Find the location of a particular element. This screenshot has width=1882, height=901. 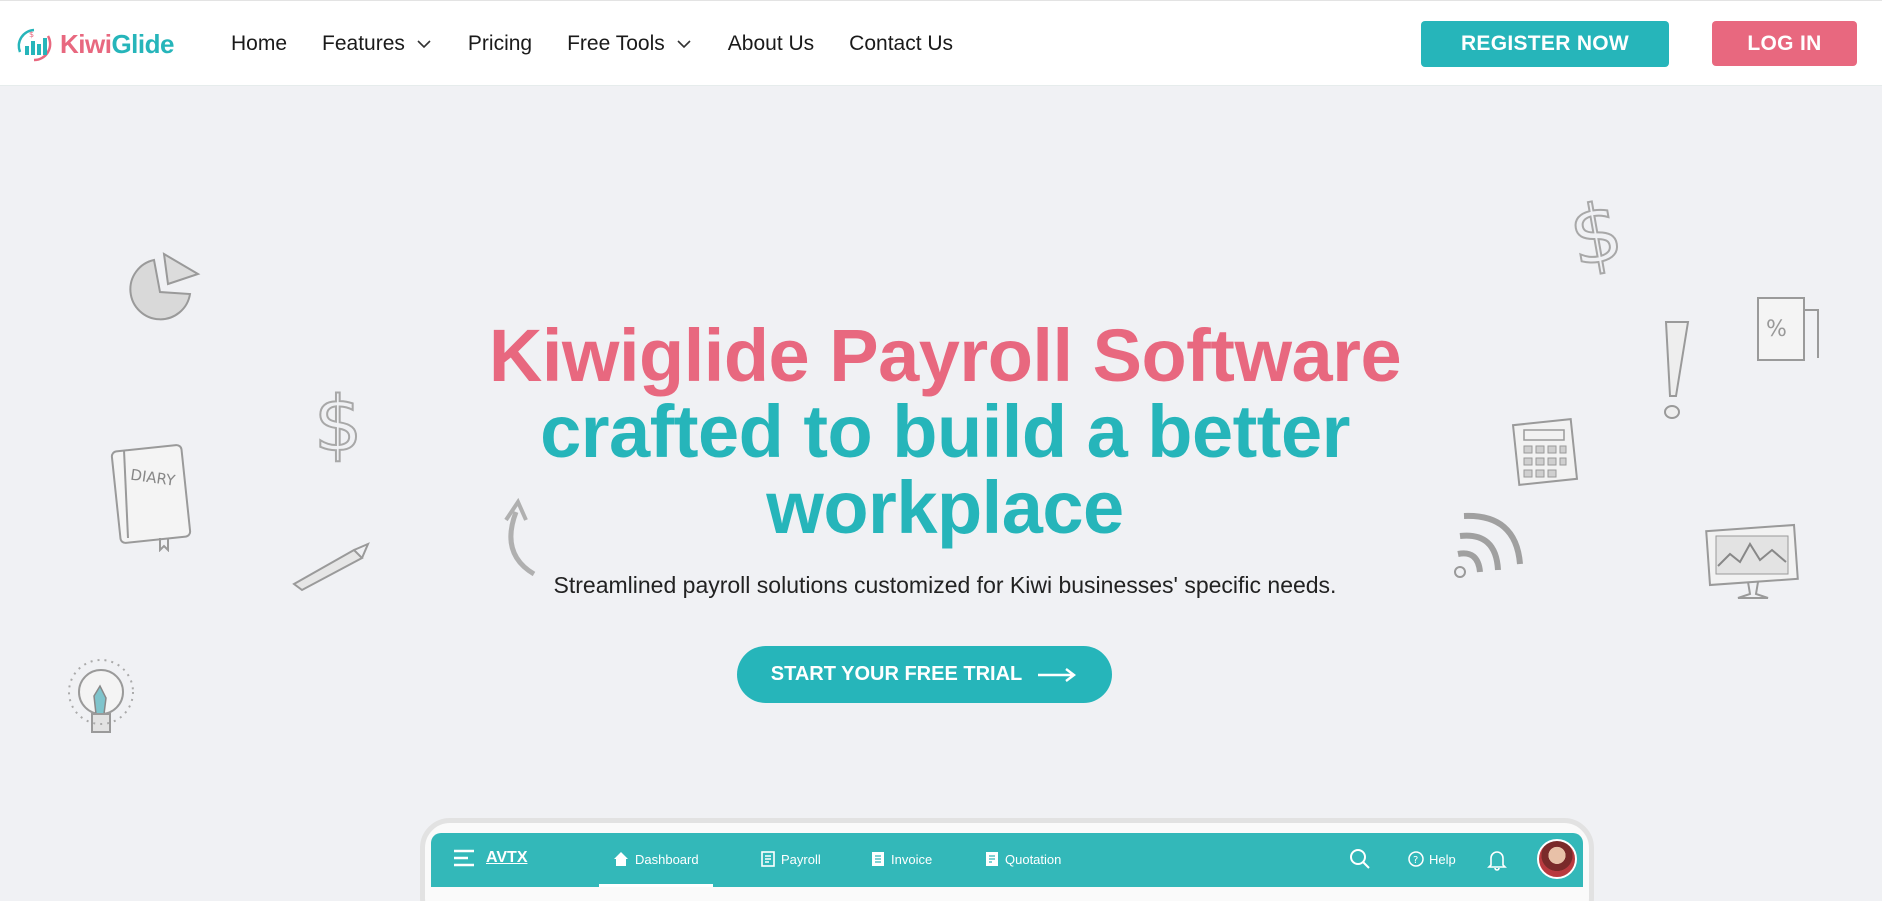

app-preview-tab-payroll: Payroll is located at coordinates (791, 859).